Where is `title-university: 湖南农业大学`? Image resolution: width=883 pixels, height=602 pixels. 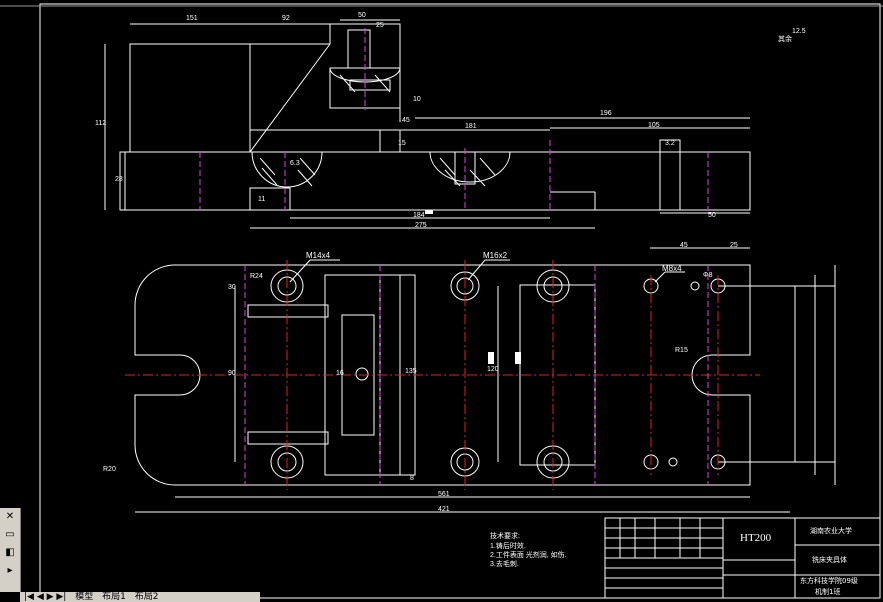
title-university: 湖南农业大学 is located at coordinates (831, 531).